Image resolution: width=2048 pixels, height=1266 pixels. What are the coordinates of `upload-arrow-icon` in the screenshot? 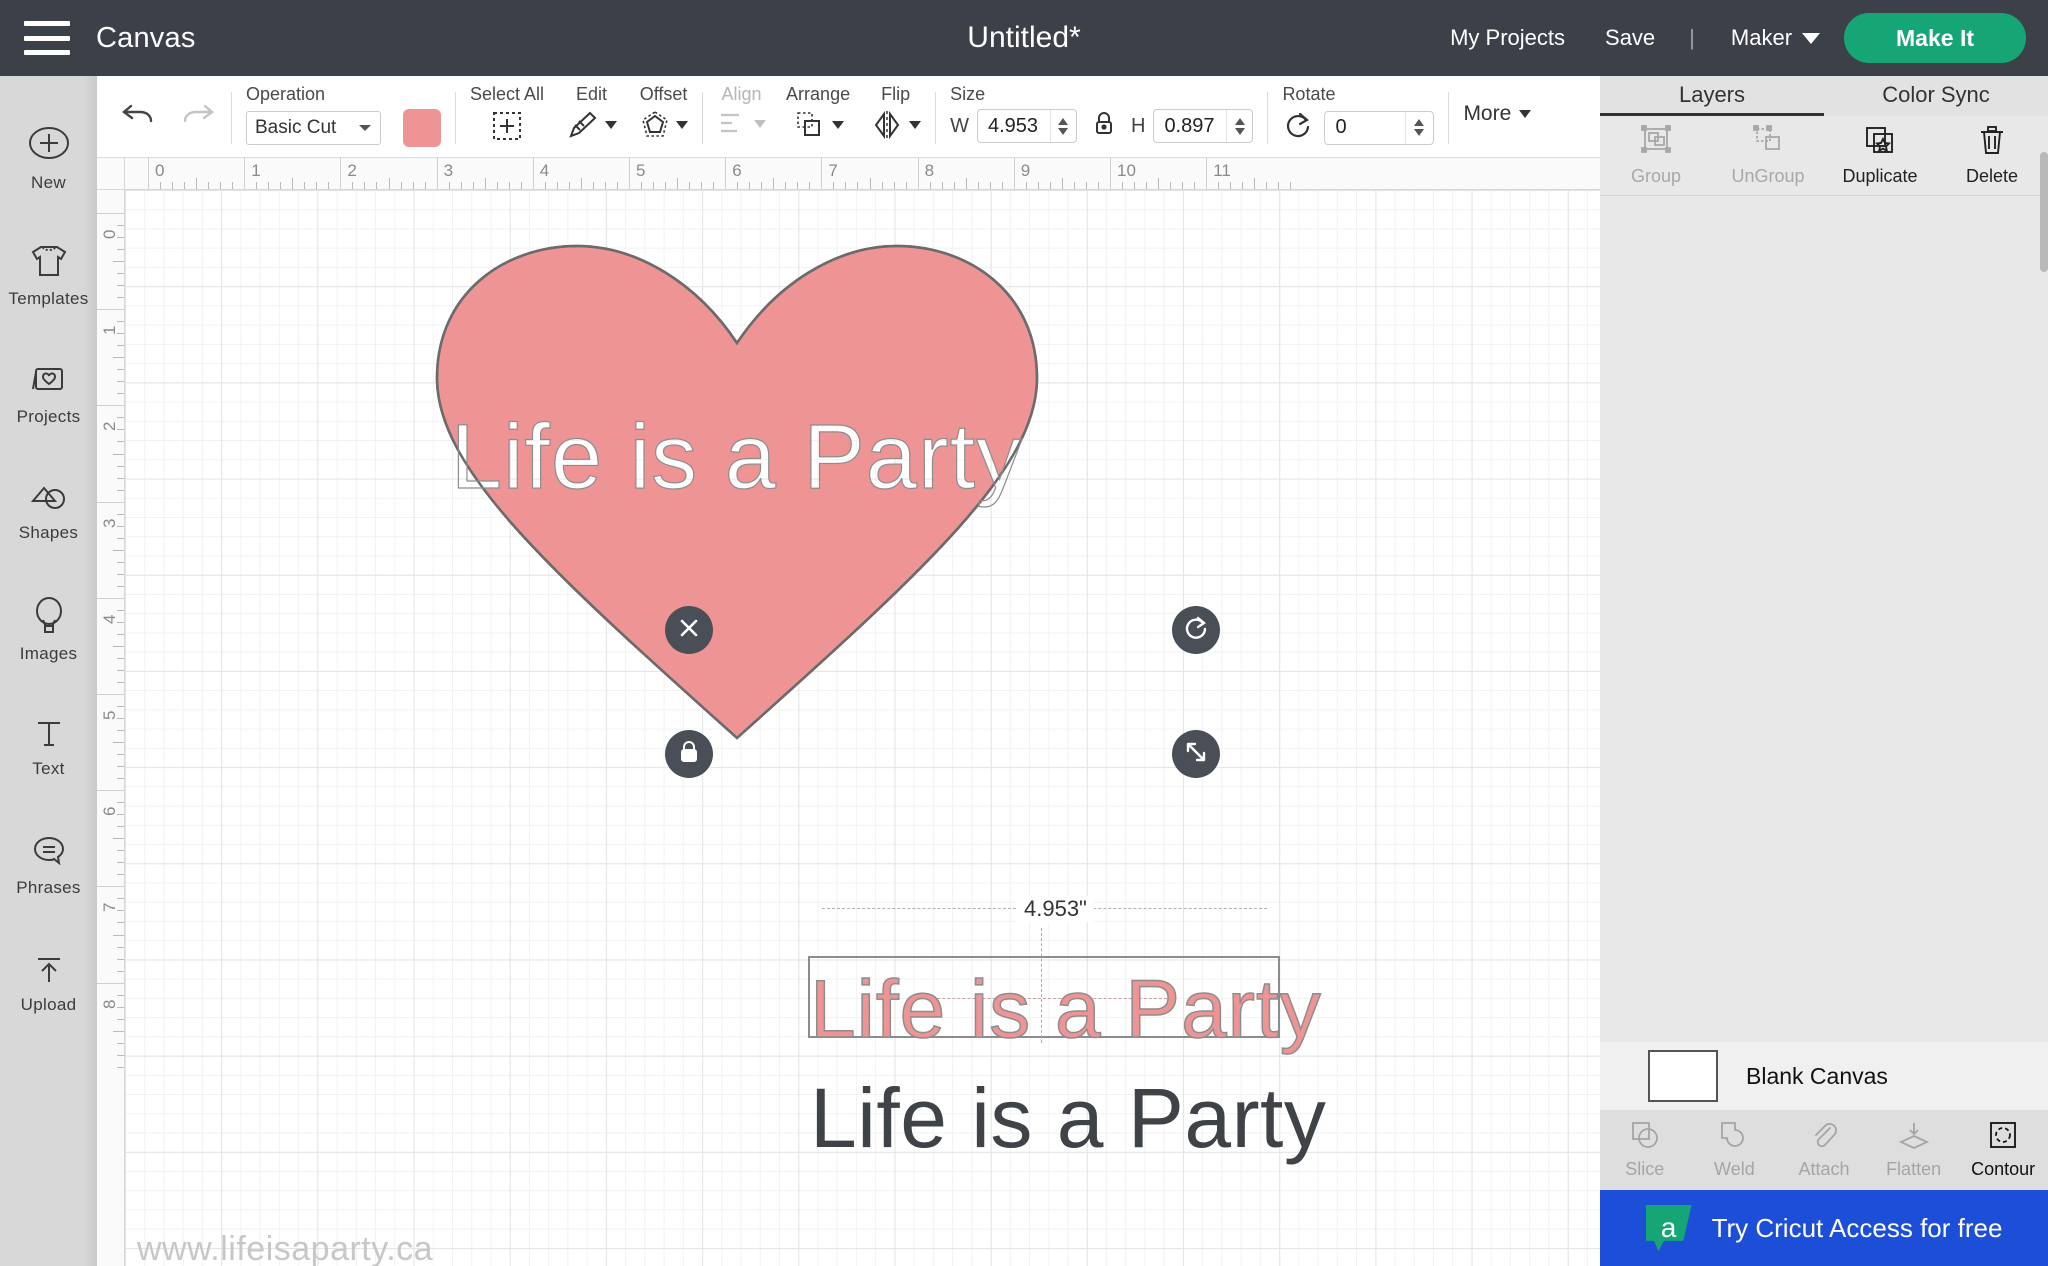 It's located at (49, 969).